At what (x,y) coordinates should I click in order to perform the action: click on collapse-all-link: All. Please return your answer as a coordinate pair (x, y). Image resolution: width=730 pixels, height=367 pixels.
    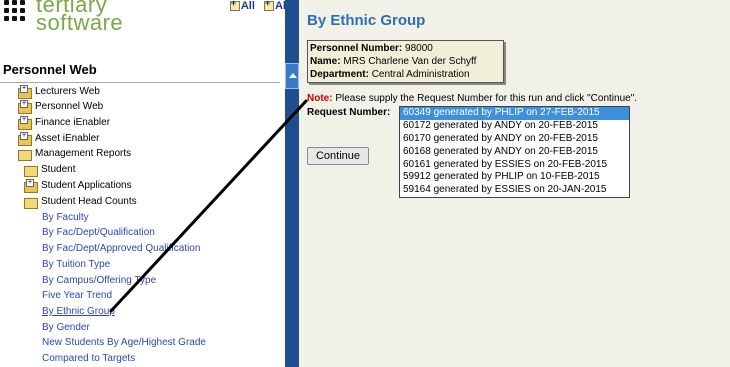
    Looking at the image, I should click on (274, 6).